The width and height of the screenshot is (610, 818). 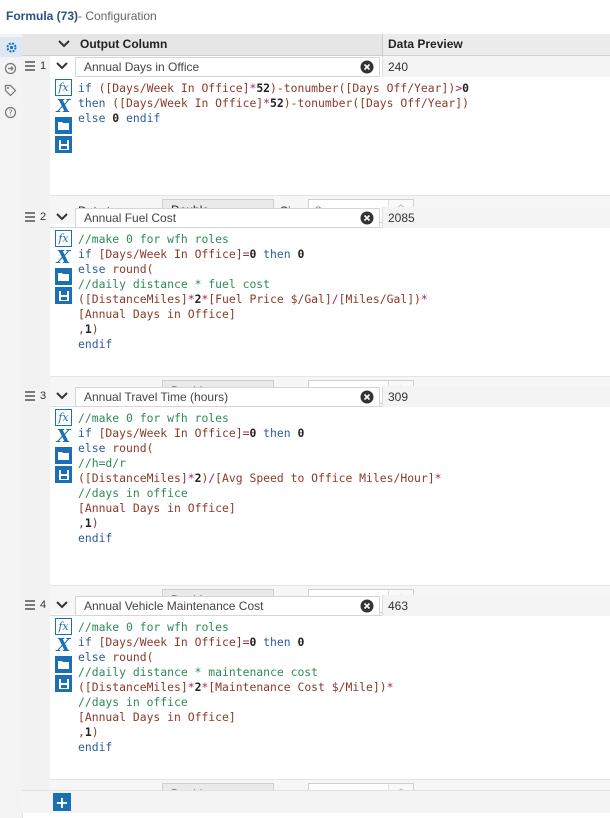 What do you see at coordinates (133, 493) in the screenshot?
I see `code-token: //days in office` at bounding box center [133, 493].